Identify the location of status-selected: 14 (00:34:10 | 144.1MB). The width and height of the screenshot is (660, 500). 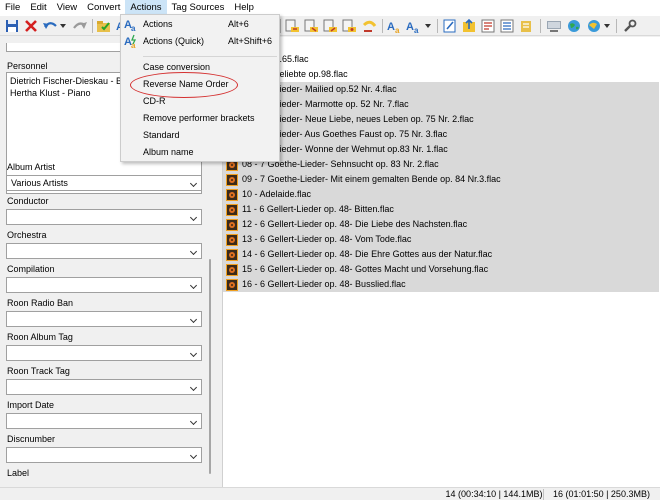
(494, 494).